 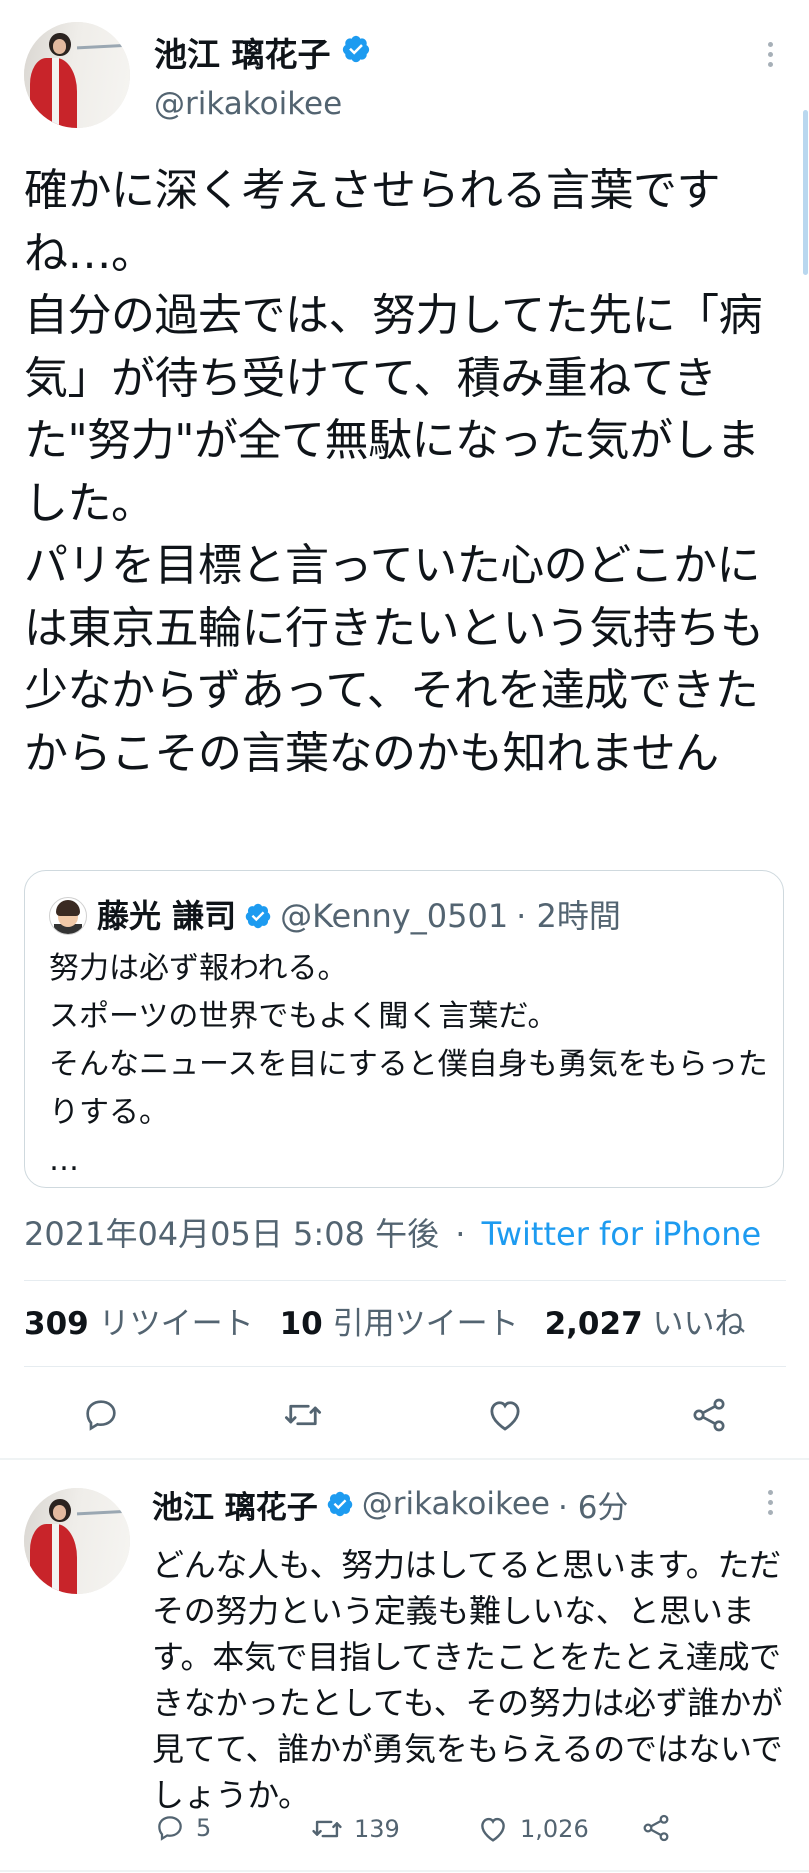 I want to click on reply-share-button, so click(x=656, y=1828).